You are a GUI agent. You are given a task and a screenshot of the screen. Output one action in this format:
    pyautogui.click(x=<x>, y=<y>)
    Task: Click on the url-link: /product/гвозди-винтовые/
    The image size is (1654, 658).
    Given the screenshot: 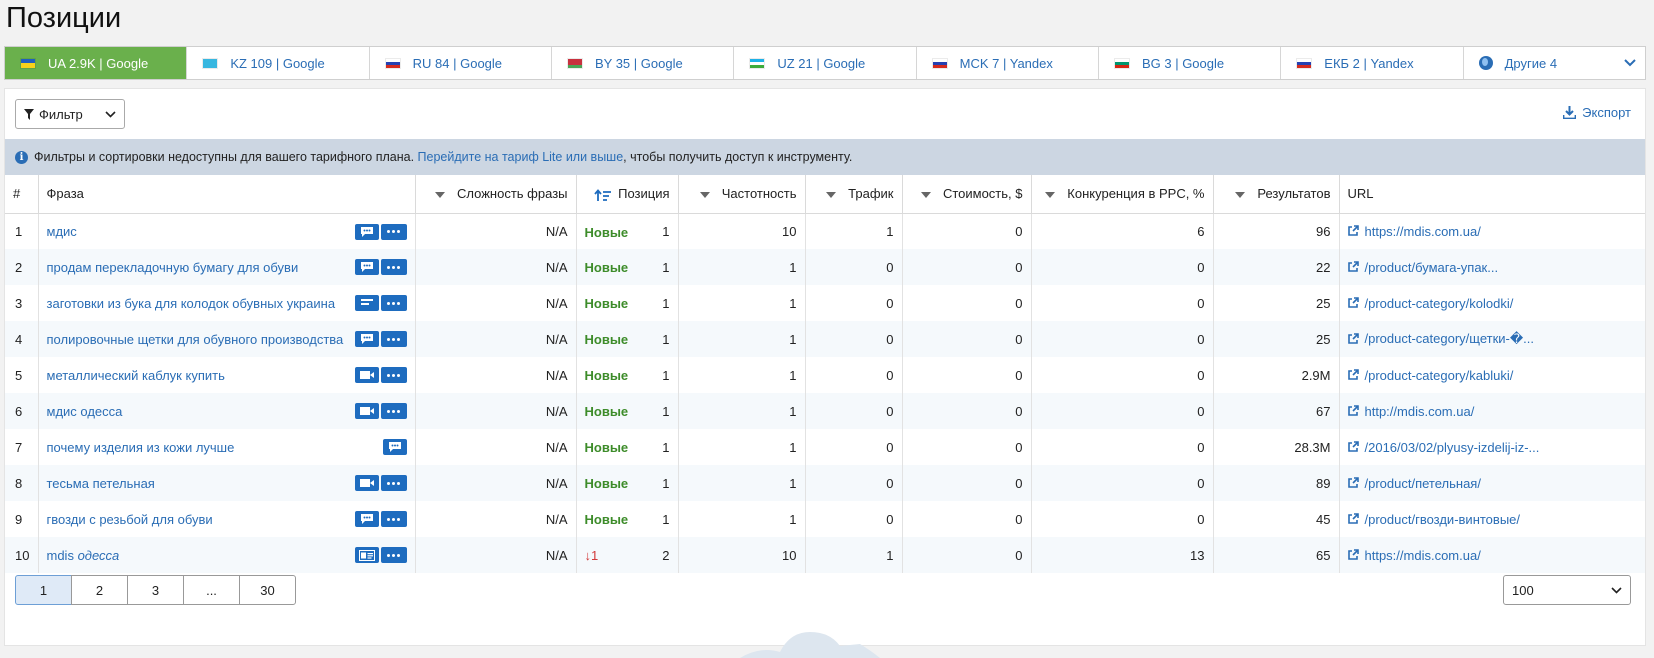 What is the action you would take?
    pyautogui.click(x=1433, y=519)
    